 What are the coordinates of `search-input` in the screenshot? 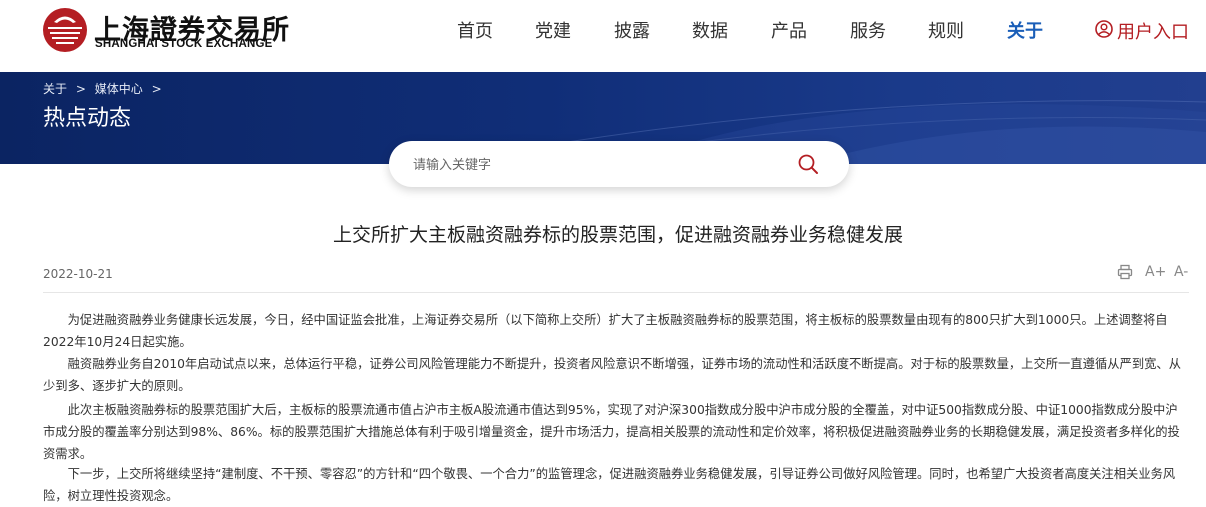 It's located at (593, 165).